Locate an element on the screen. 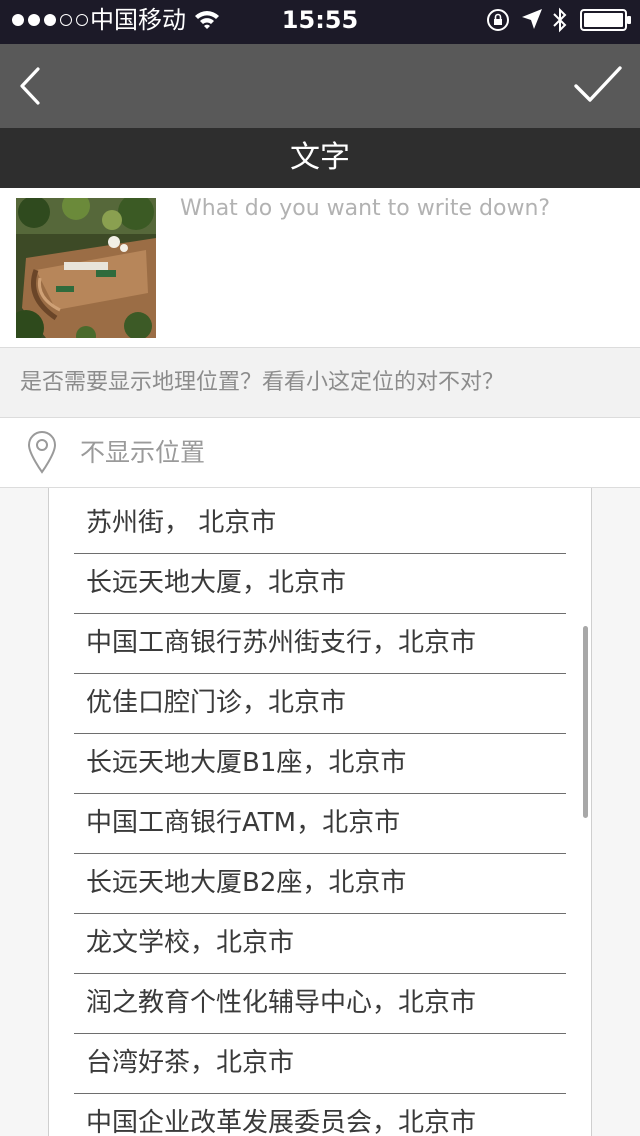 The image size is (640, 1136). compose-area is located at coordinates (320, 268).